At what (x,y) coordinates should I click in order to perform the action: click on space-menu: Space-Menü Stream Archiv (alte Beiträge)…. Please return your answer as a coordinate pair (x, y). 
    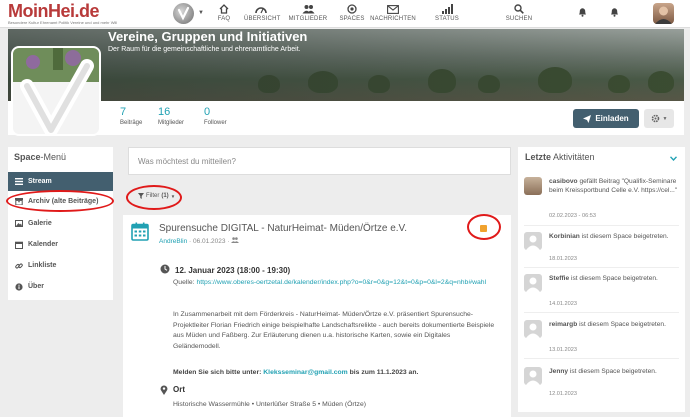
    Looking at the image, I should click on (60, 223).